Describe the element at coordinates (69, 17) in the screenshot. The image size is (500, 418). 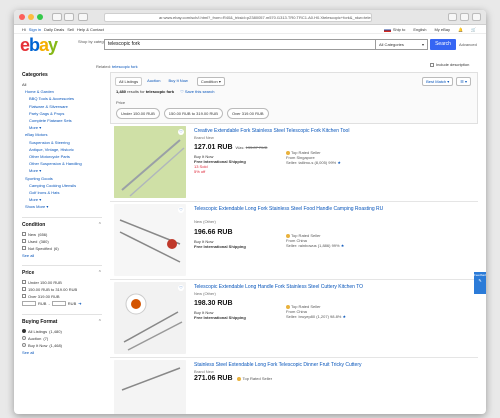
I see `forward-button` at that location.